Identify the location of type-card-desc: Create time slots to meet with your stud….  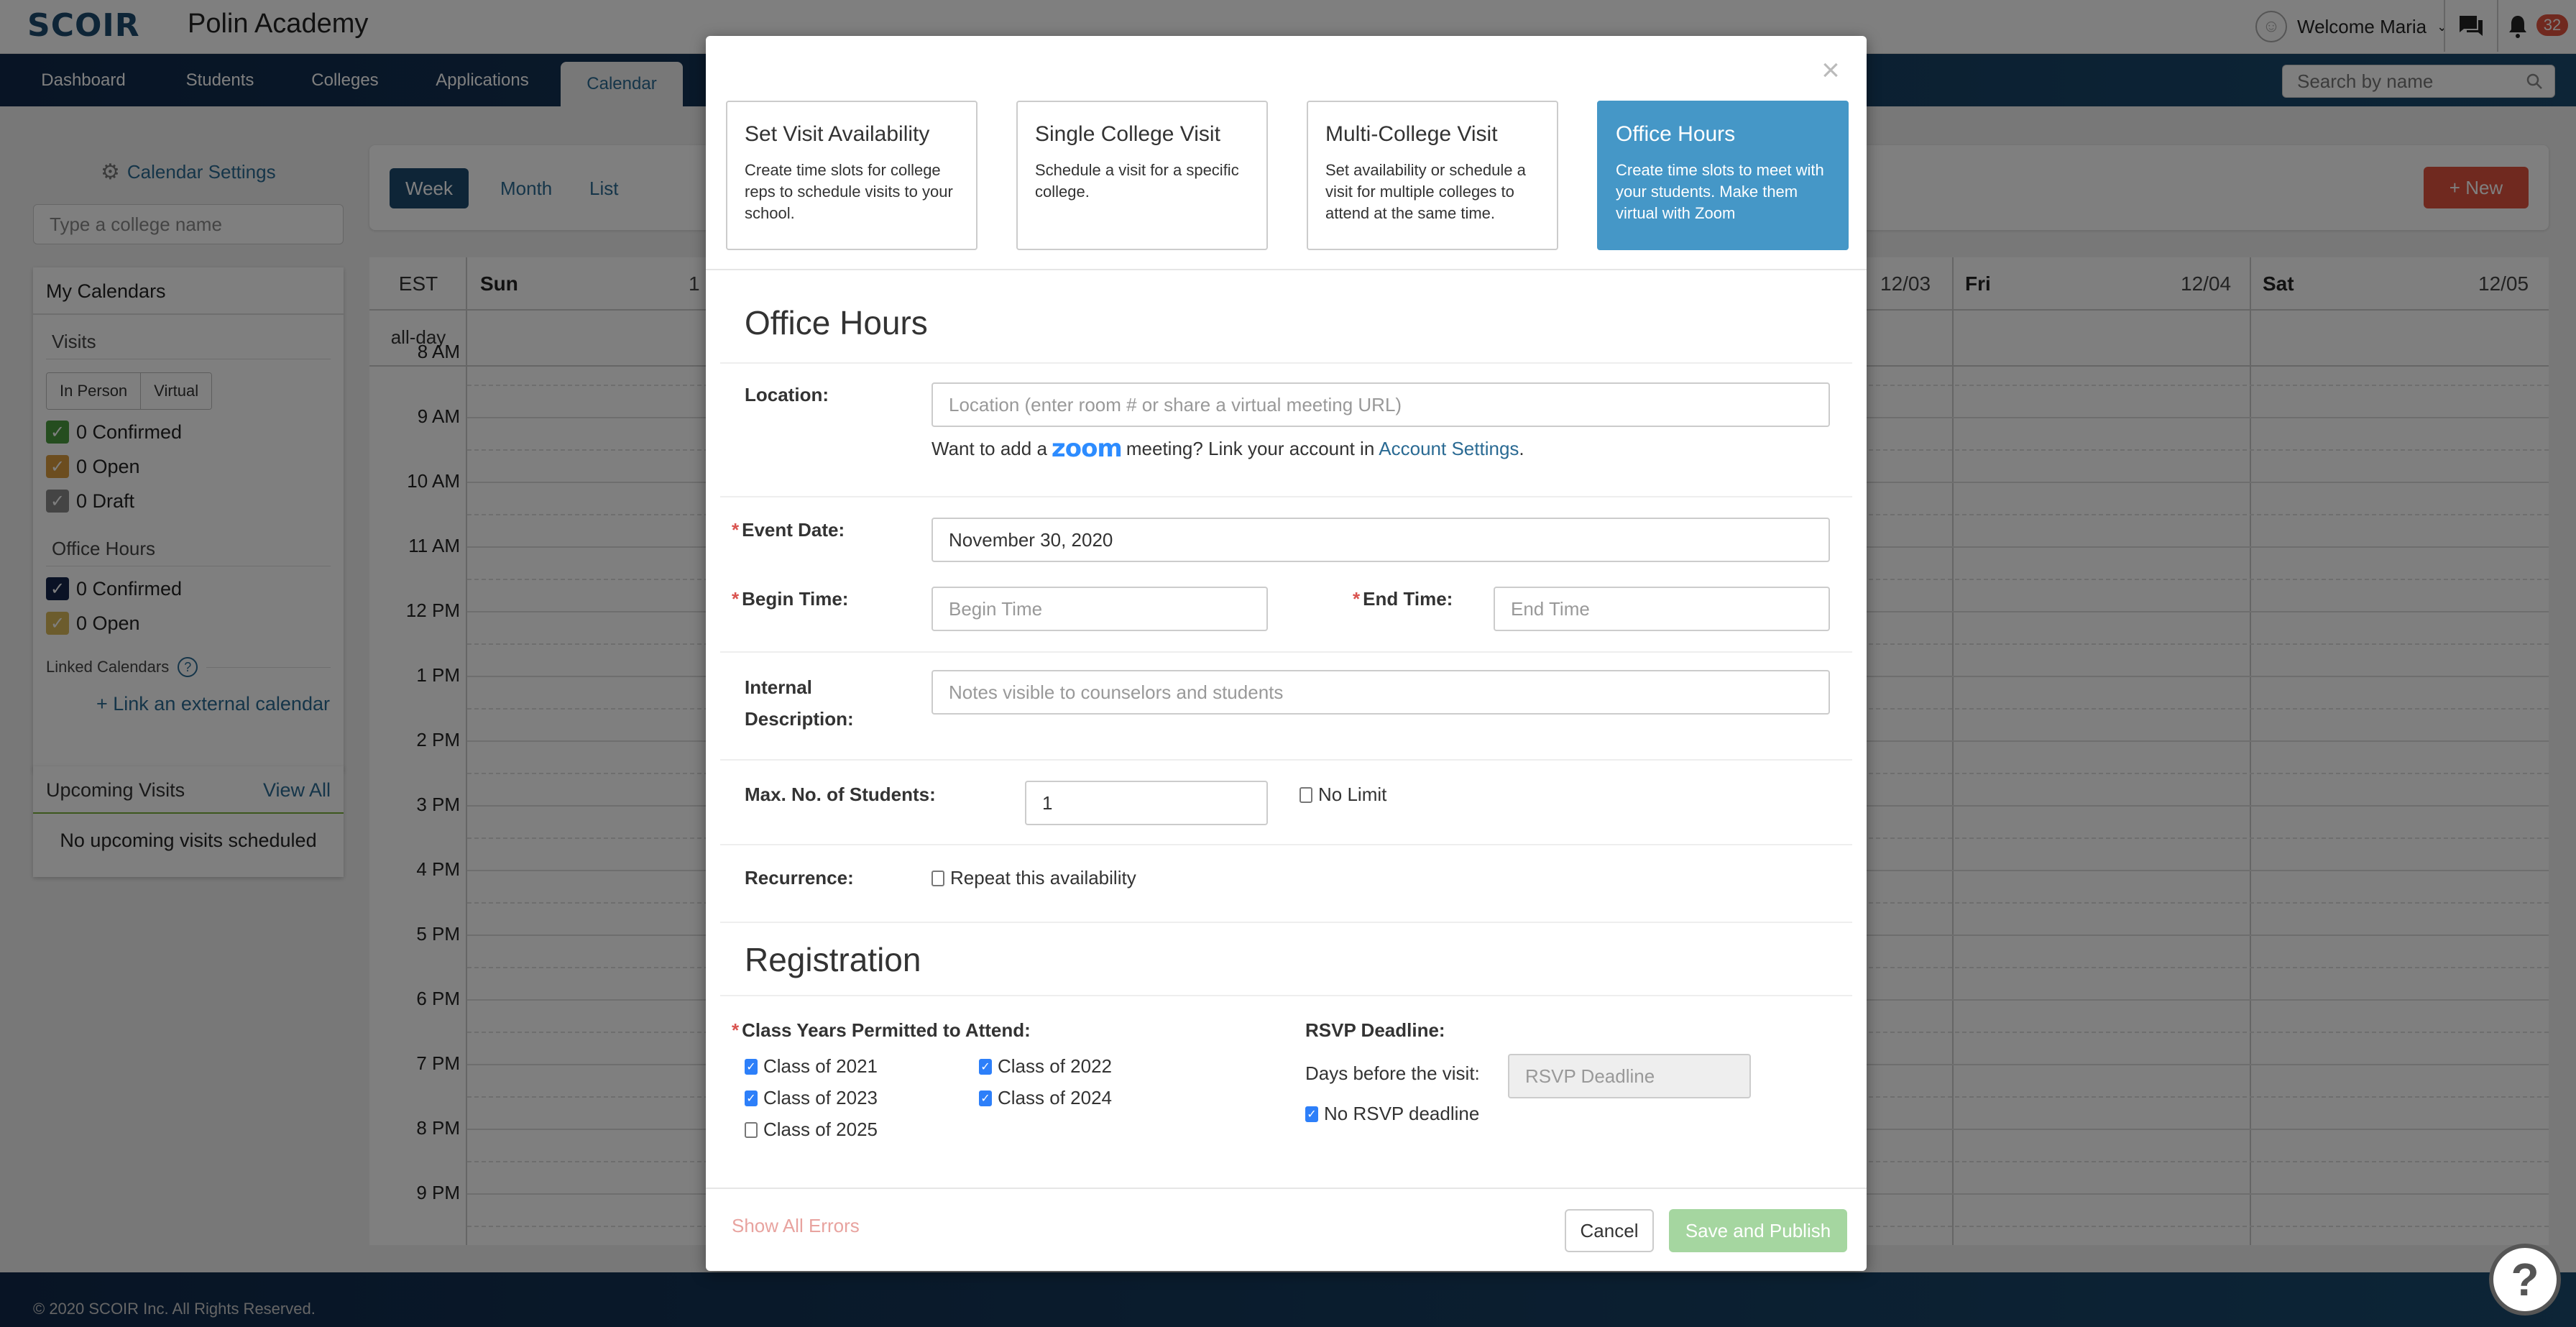
(1720, 191).